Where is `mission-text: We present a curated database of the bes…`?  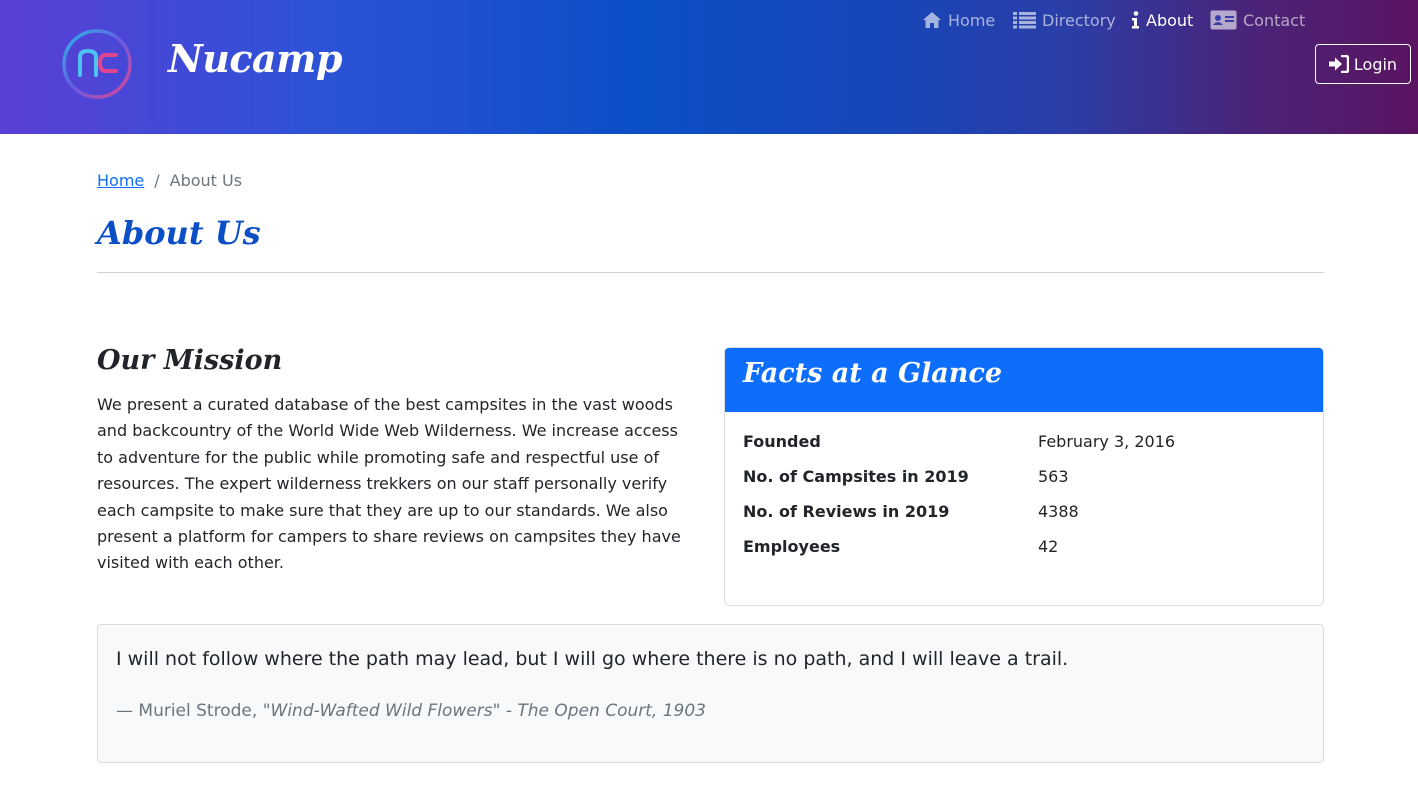 mission-text: We present a curated database of the bes… is located at coordinates (389, 484).